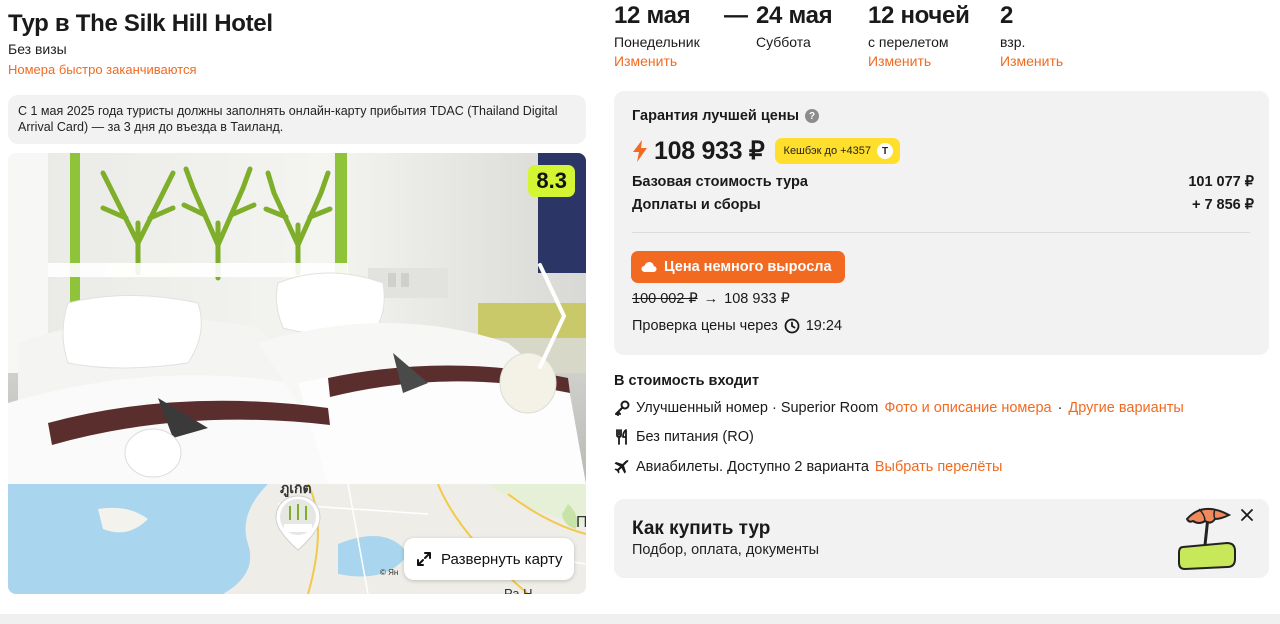 The height and width of the screenshot is (624, 1280). I want to click on hotel-map: ภูเก็ต П Ра Н © Ян Развернуть карту, so click(297, 539).